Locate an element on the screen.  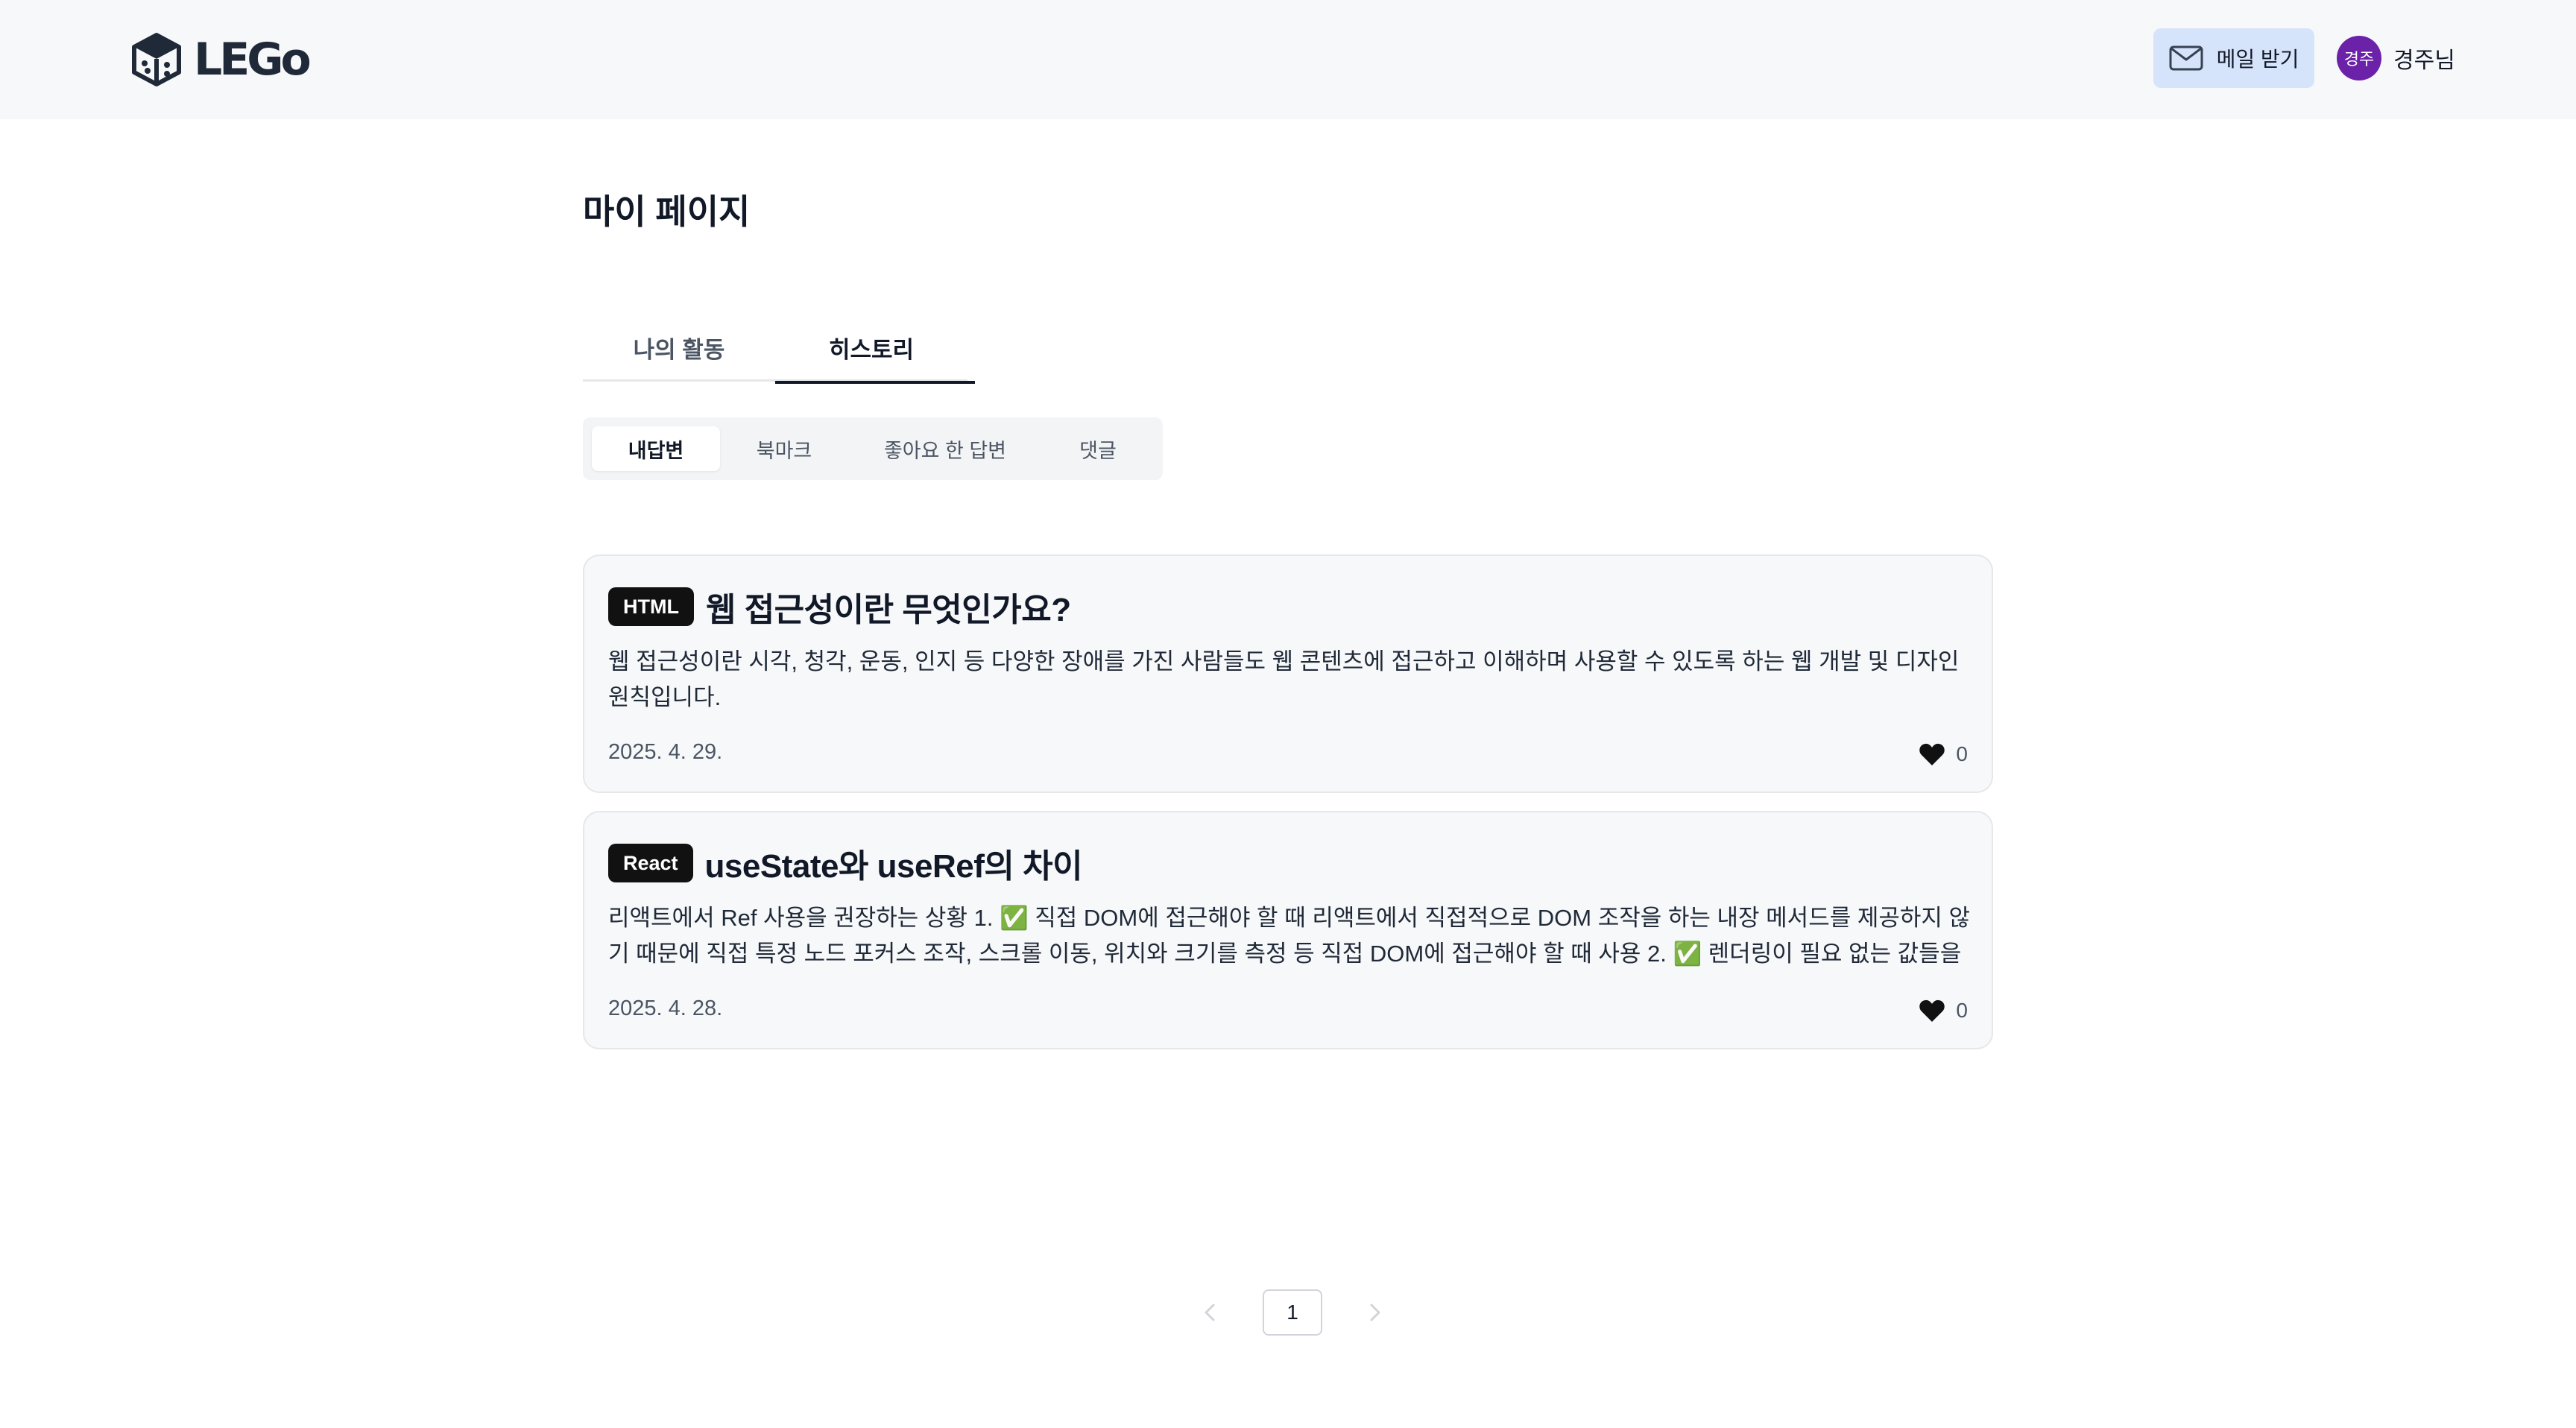
next-page-button is located at coordinates (1375, 1312).